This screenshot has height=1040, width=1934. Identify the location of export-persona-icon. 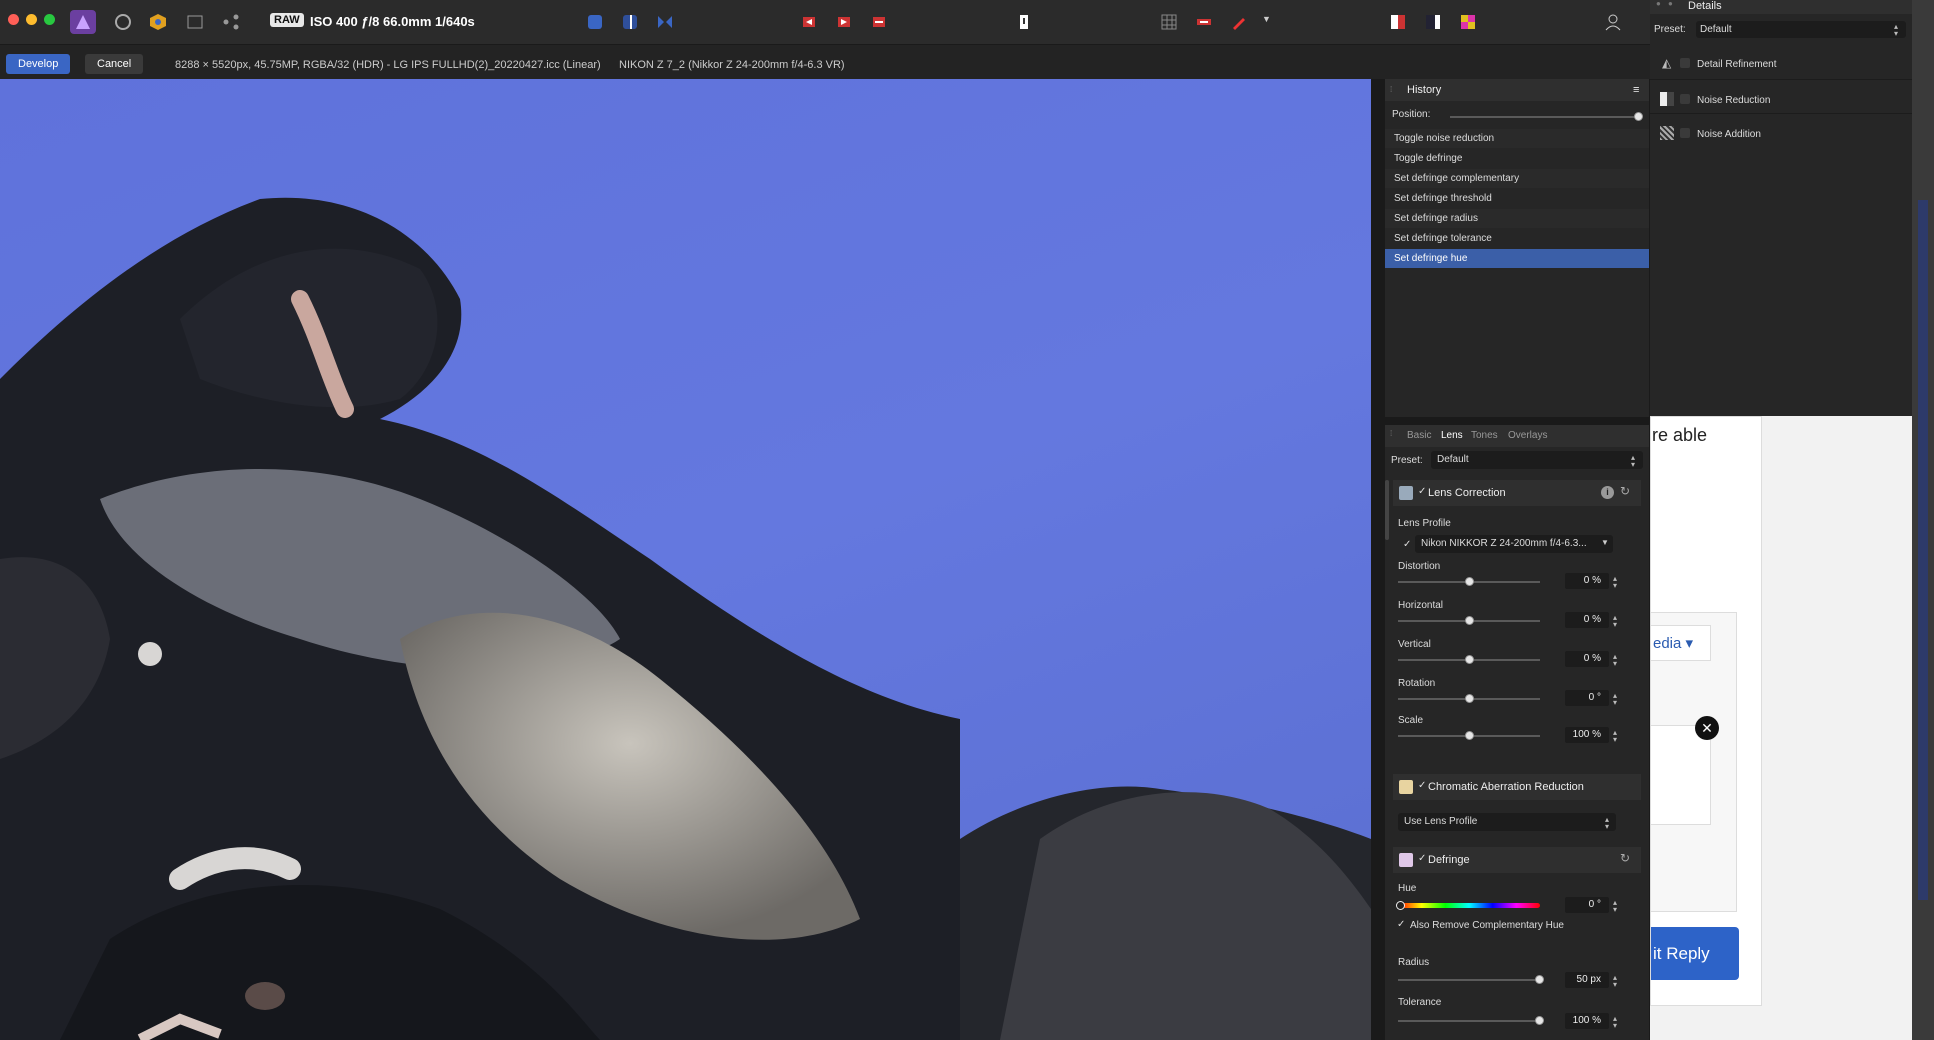
(231, 22).